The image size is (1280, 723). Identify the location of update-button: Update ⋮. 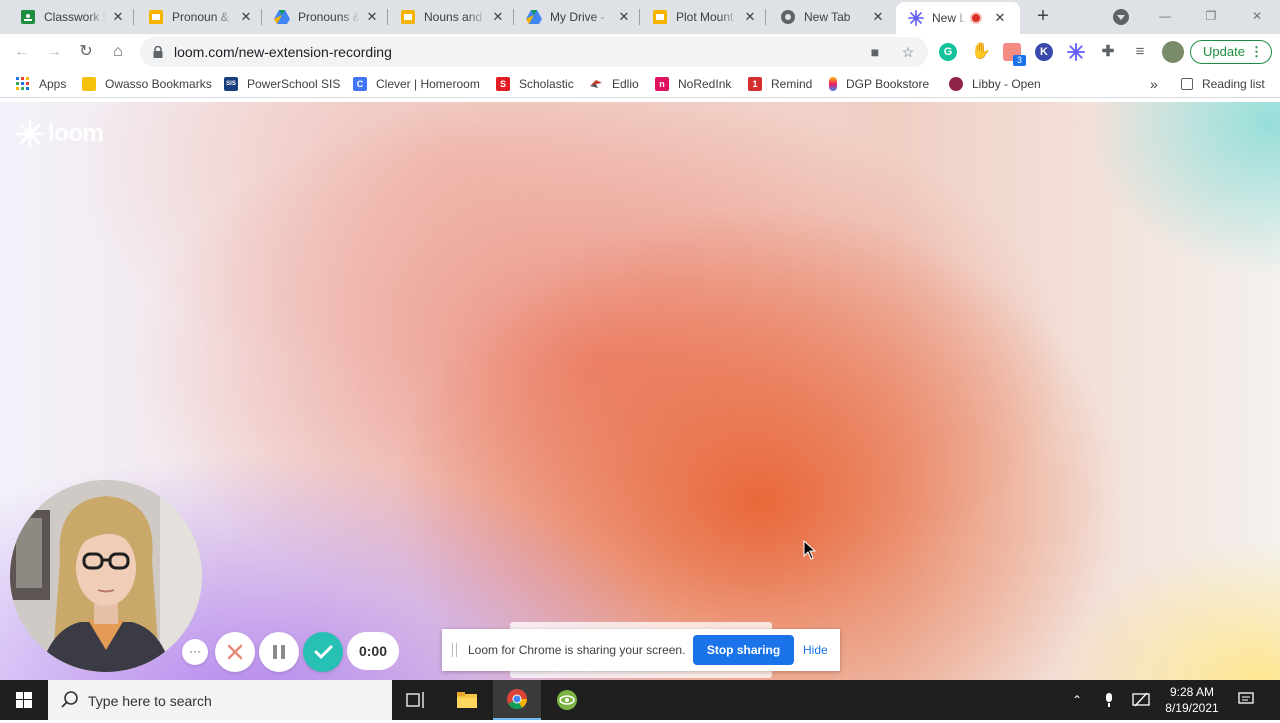
(1231, 52).